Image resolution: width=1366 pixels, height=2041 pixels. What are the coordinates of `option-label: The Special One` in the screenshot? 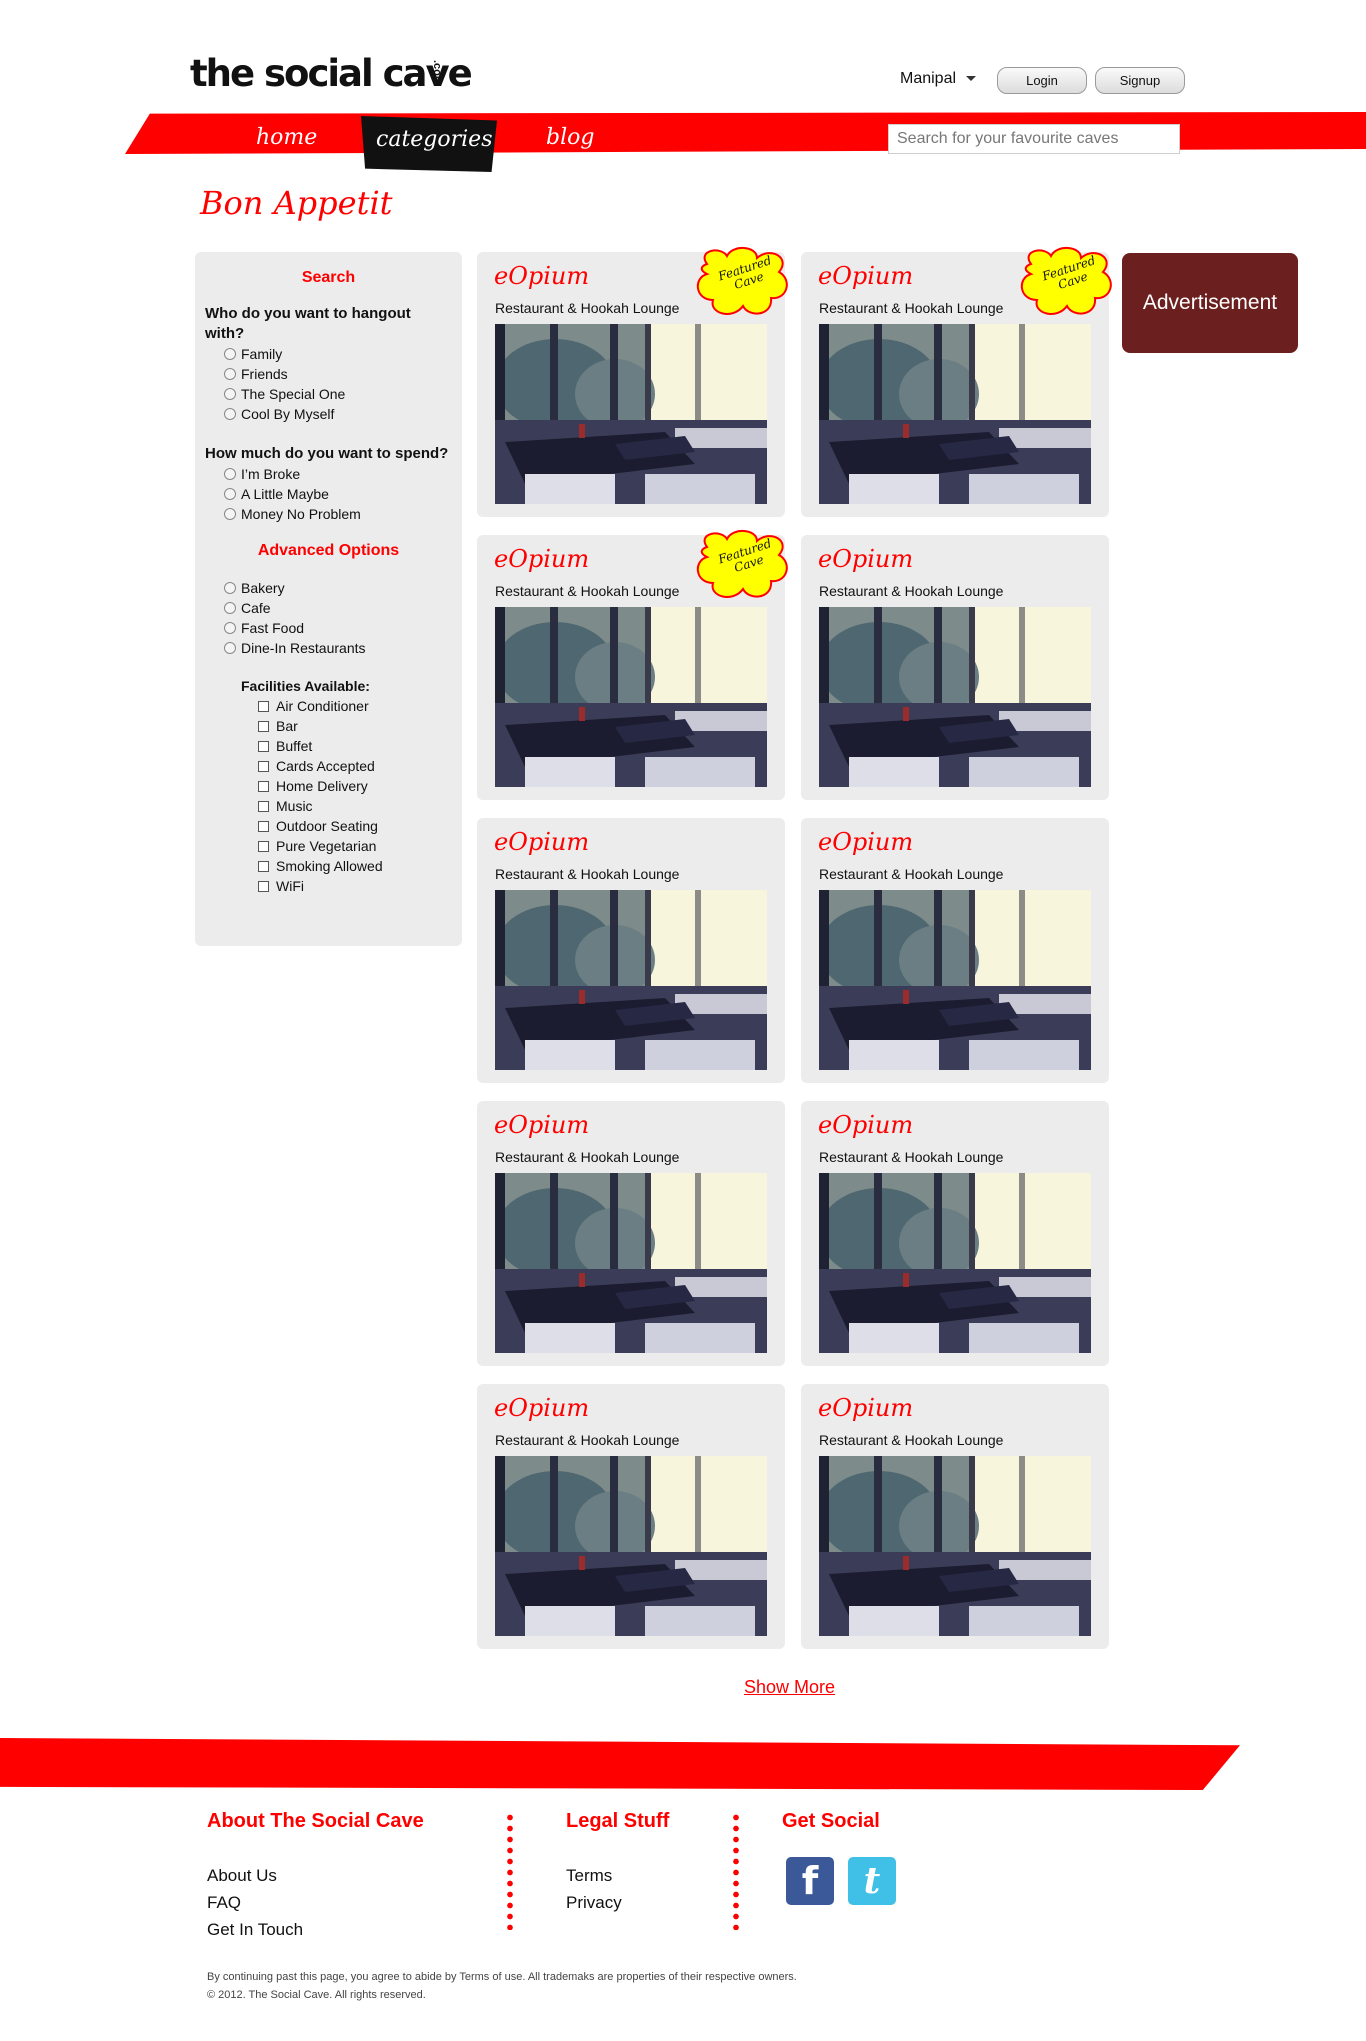 It's located at (293, 394).